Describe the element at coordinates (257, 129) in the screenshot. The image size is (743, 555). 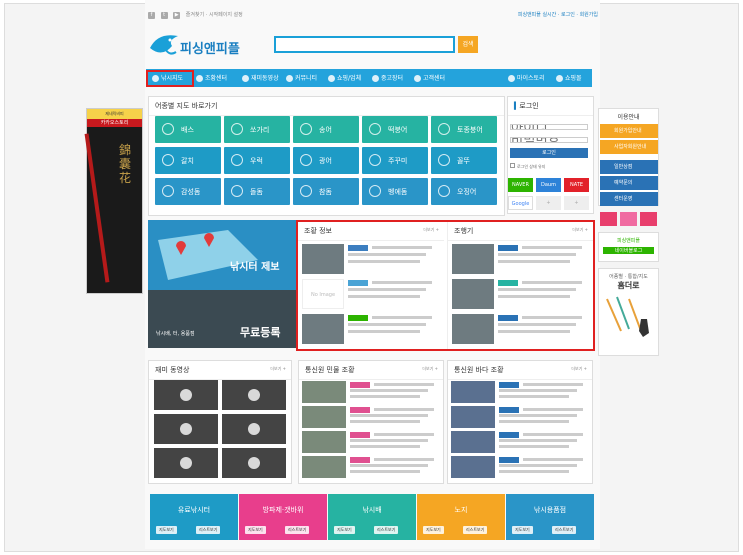
I see `fish-map-2: 쏘가리` at that location.